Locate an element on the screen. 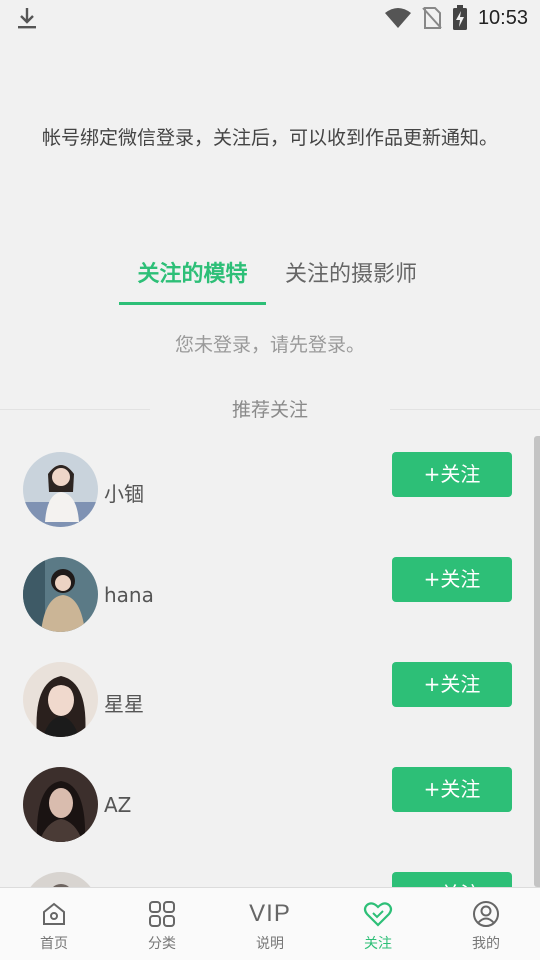  grid-icon is located at coordinates (162, 914).